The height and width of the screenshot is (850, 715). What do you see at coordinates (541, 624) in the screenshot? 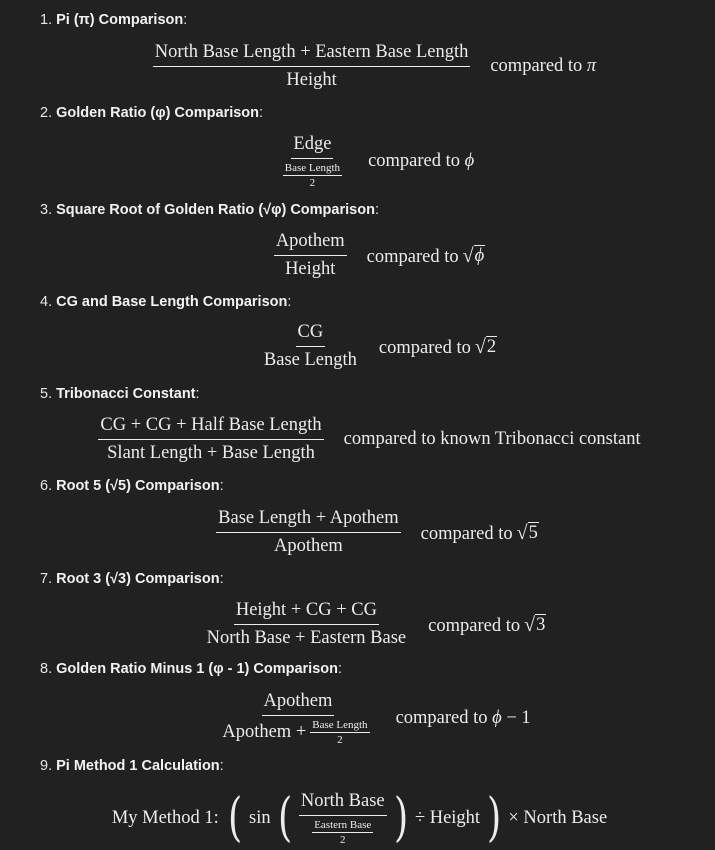
I see `sqrt-argument: 3` at bounding box center [541, 624].